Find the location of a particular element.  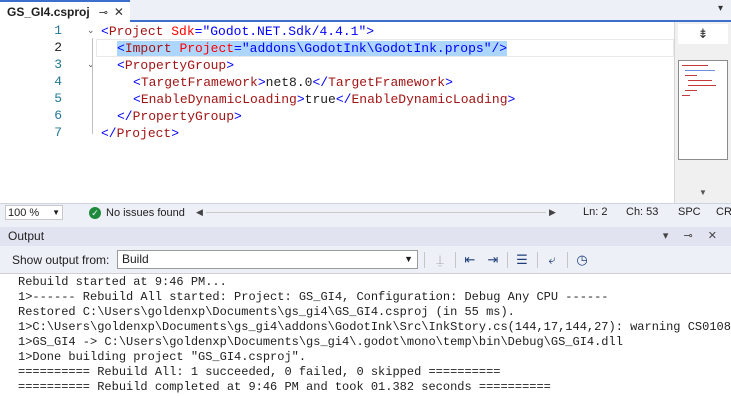

show-output-label: Show output from: is located at coordinates (61, 260).